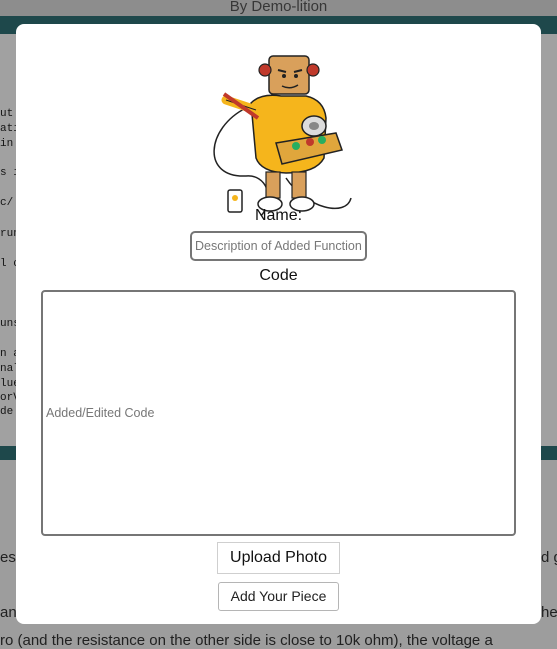  What do you see at coordinates (281, 138) in the screenshot?
I see `robot-mascot-icon` at bounding box center [281, 138].